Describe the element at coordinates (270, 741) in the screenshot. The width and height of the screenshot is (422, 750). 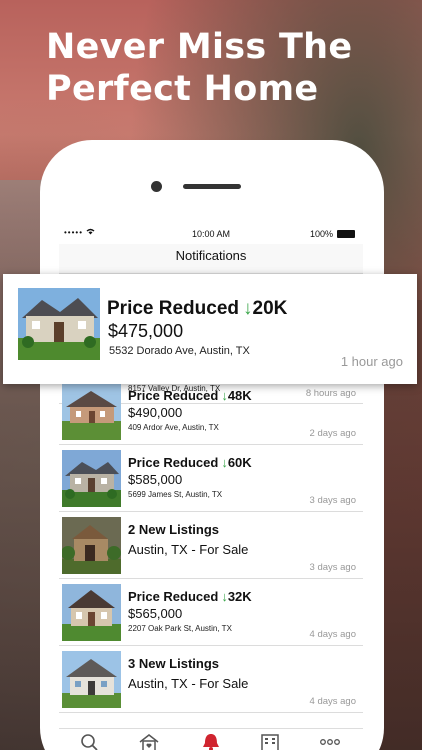
I see `building-icon` at that location.